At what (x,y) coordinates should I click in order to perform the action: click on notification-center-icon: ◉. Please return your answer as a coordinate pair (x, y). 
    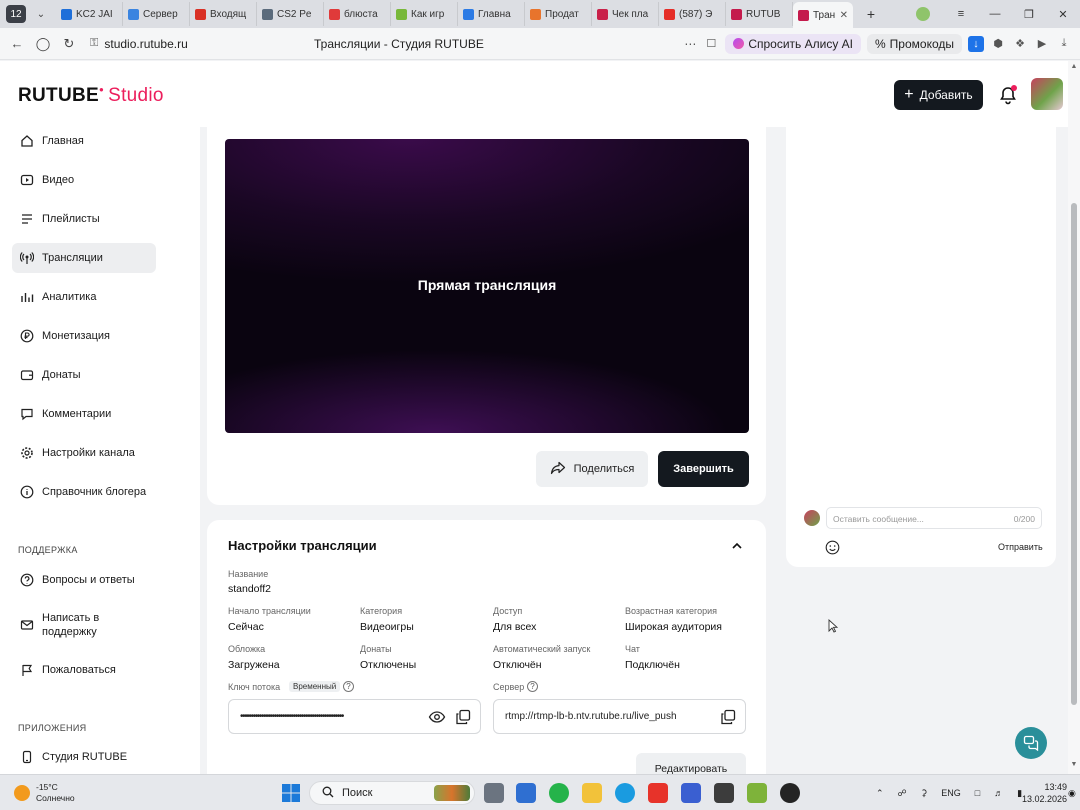
    Looking at the image, I should click on (1072, 793).